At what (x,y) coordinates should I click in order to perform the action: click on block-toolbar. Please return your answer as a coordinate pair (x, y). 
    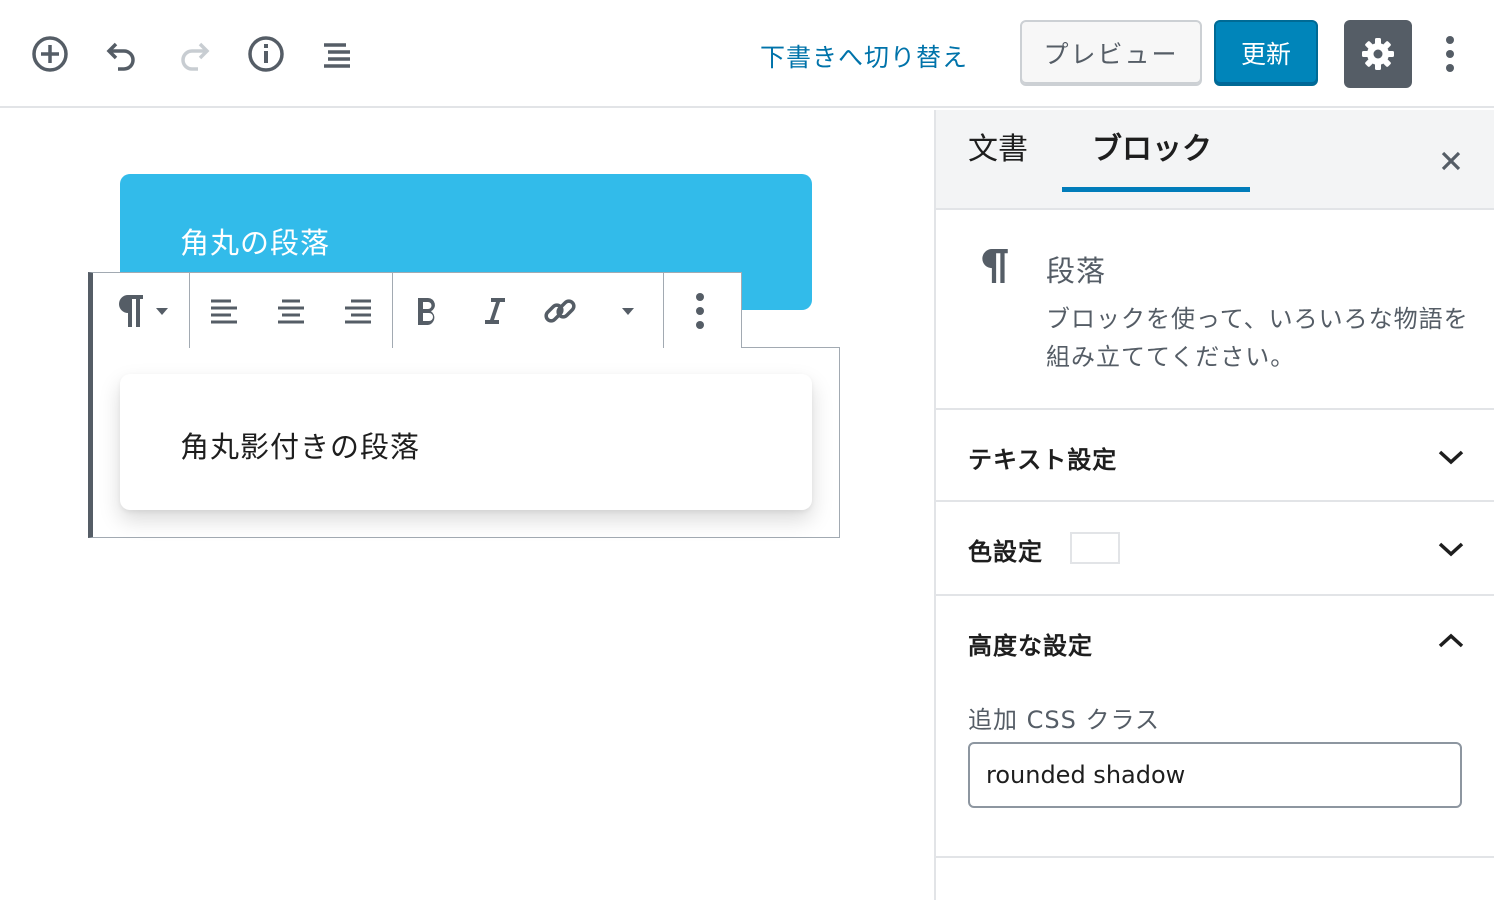
    Looking at the image, I should click on (415, 310).